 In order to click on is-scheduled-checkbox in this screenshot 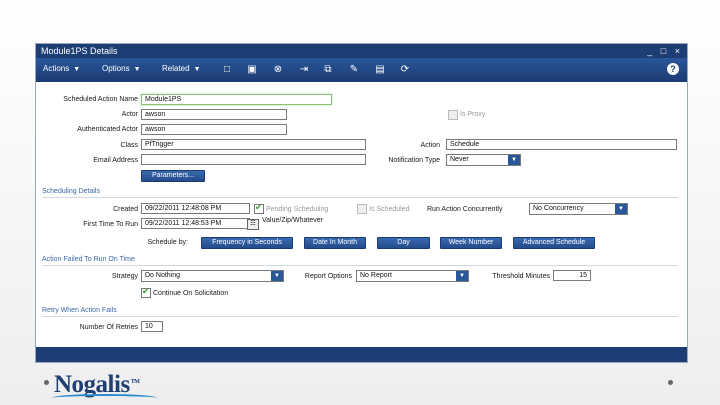, I will do `click(362, 209)`.